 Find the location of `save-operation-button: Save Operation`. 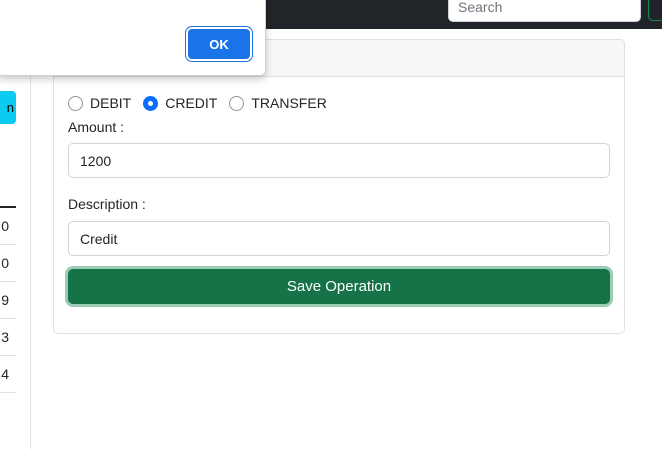

save-operation-button: Save Operation is located at coordinates (339, 286).